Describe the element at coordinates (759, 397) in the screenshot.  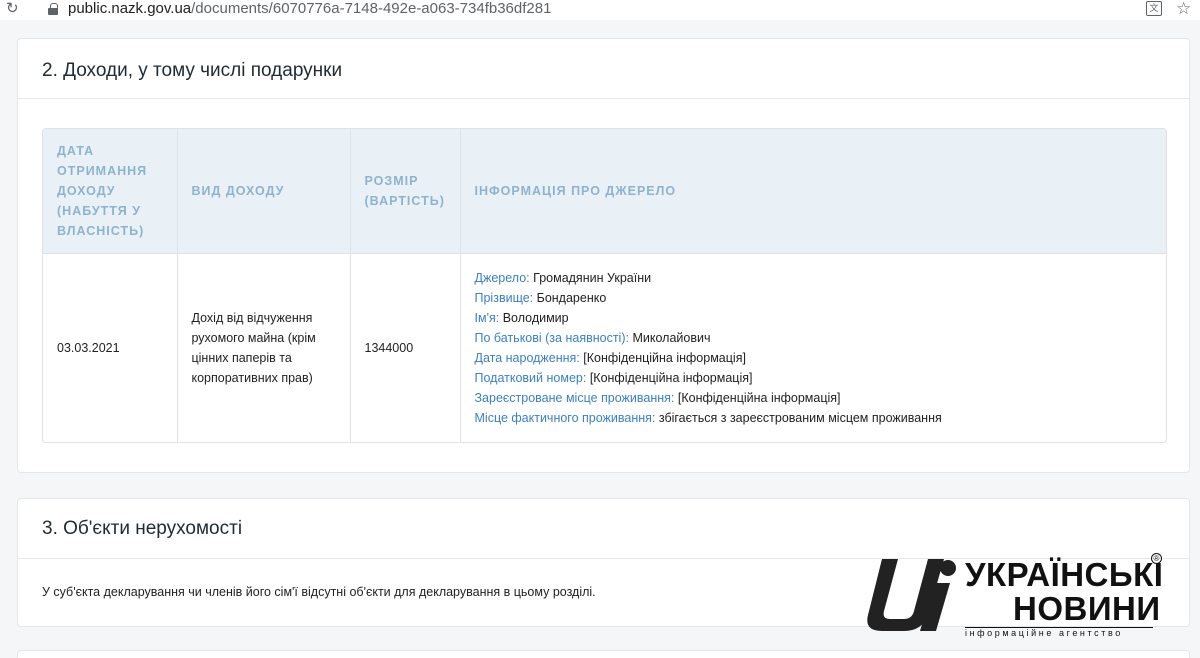
I see `registered-address-value: [Конфіденційна інформація]` at that location.